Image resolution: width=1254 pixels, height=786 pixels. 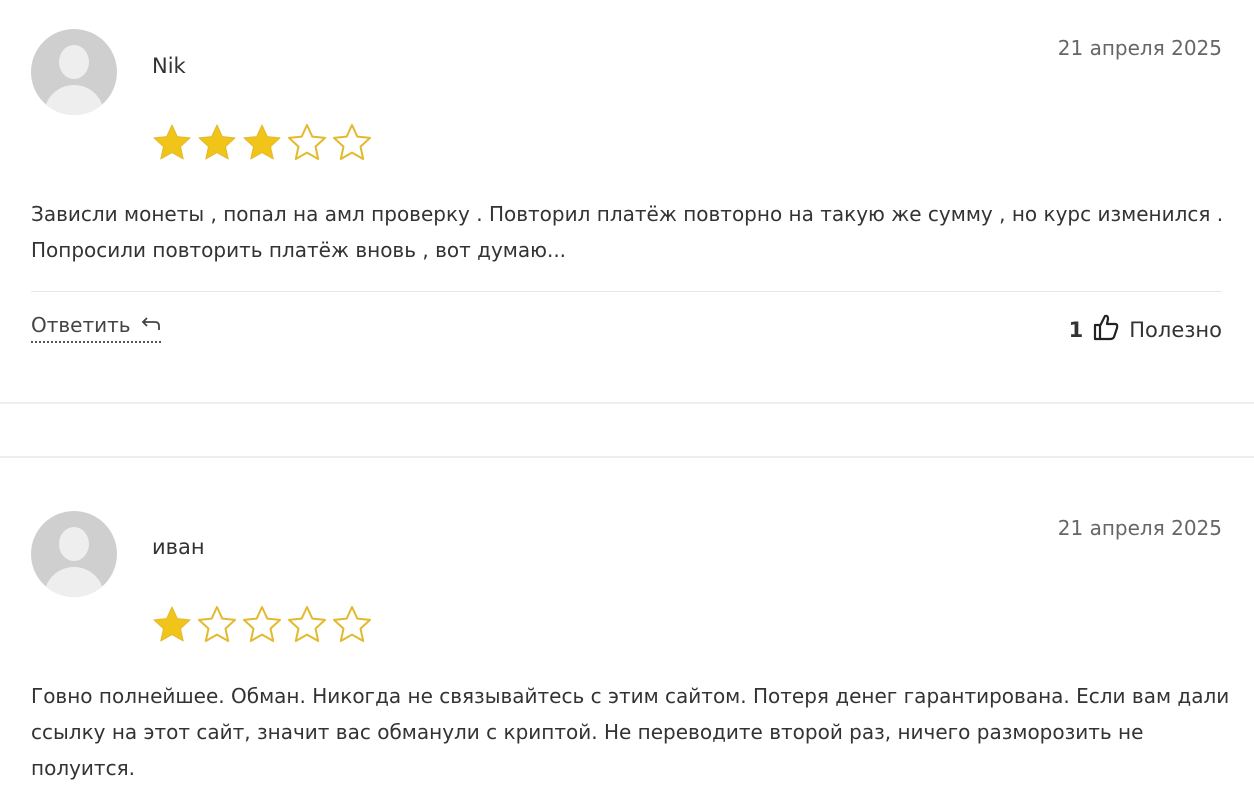 I want to click on helpful-button: 1 Полезно, so click(x=1145, y=329).